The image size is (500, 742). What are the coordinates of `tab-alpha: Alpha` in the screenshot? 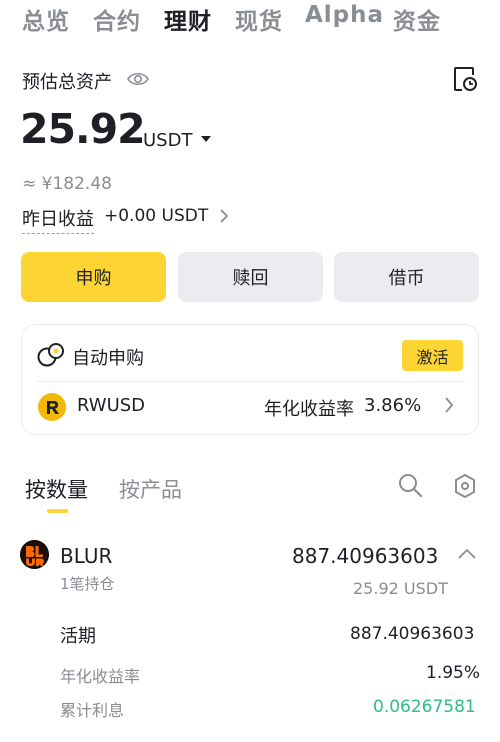 It's located at (344, 15).